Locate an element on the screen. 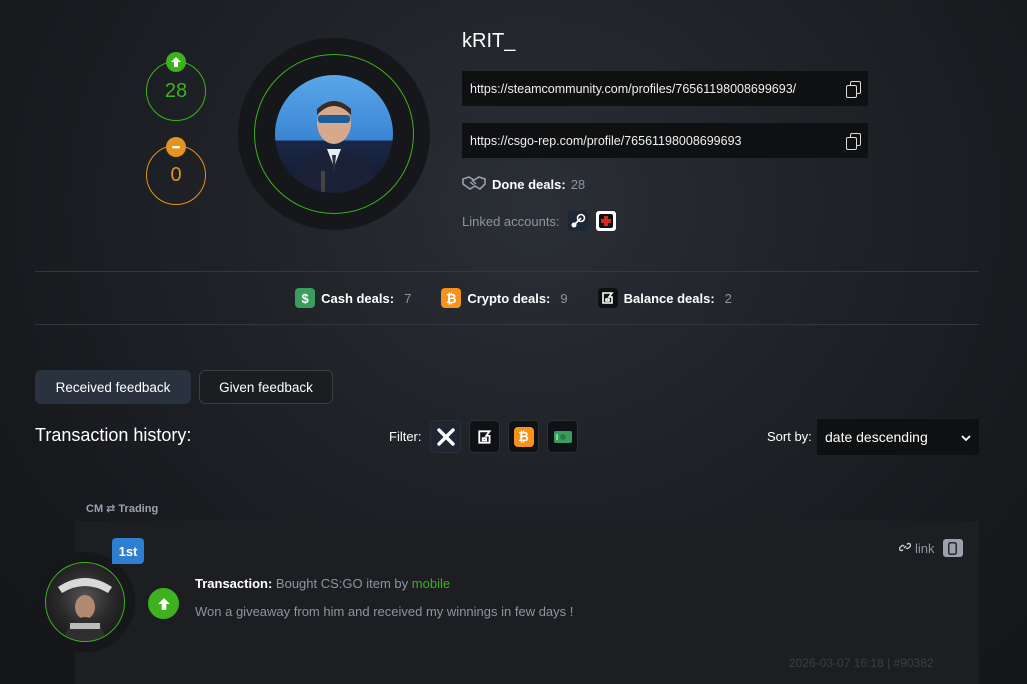 The width and height of the screenshot is (1027, 684). crypto-deals: ₿ Crypto deals: 9 is located at coordinates (504, 298).